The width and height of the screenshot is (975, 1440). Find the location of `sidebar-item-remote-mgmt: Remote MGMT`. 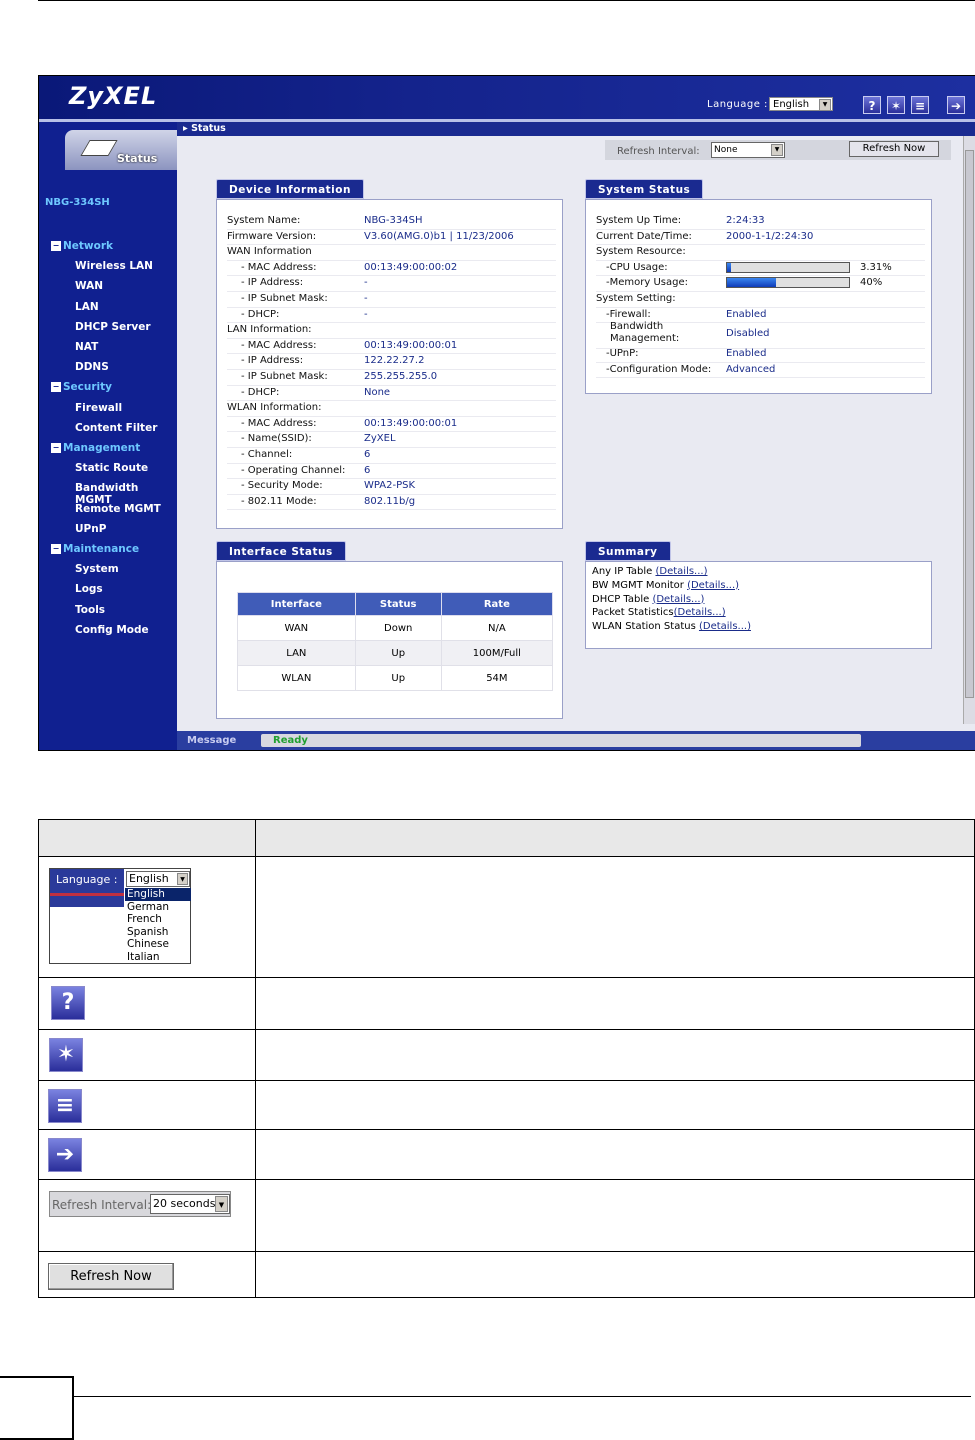

sidebar-item-remote-mgmt: Remote MGMT is located at coordinates (118, 509).